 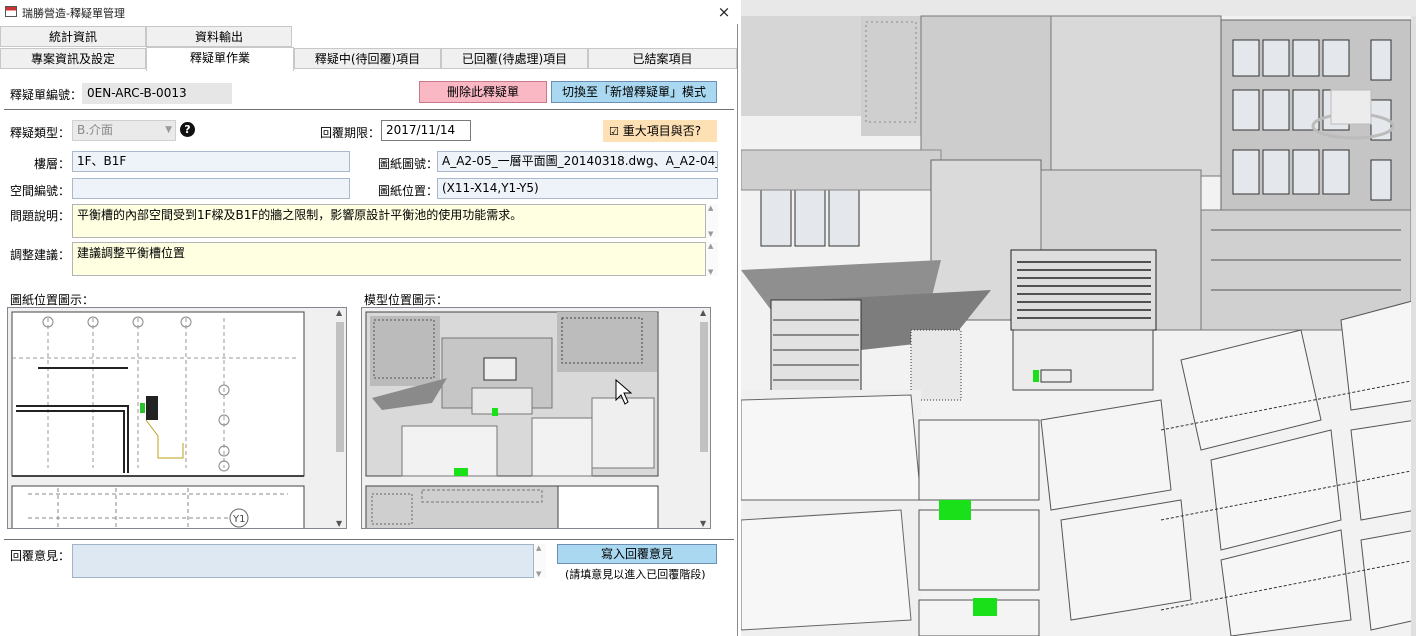 What do you see at coordinates (712, 259) in the screenshot?
I see `suggestion-scrollbar: ▲ ▼` at bounding box center [712, 259].